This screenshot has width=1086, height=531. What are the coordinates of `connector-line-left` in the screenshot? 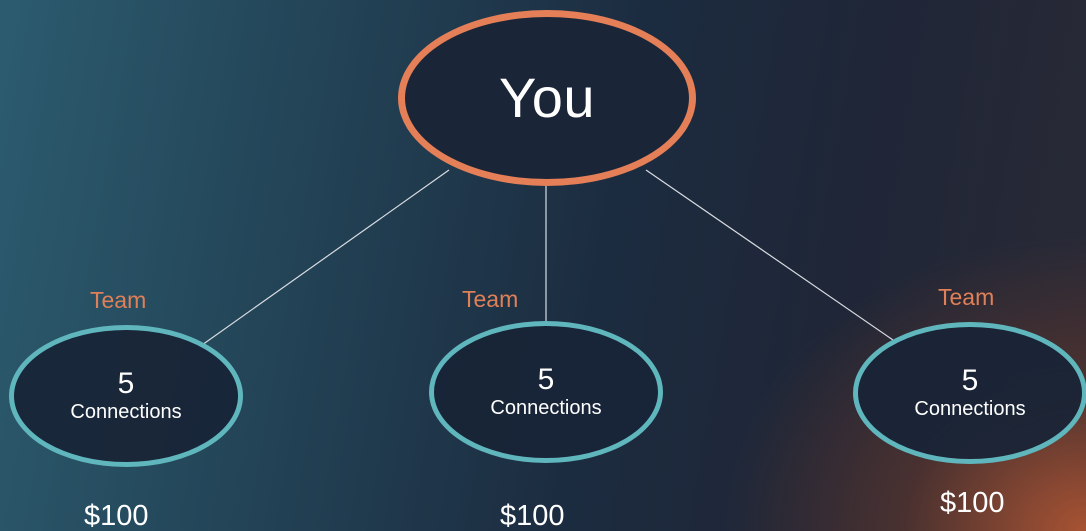 It's located at (325, 257).